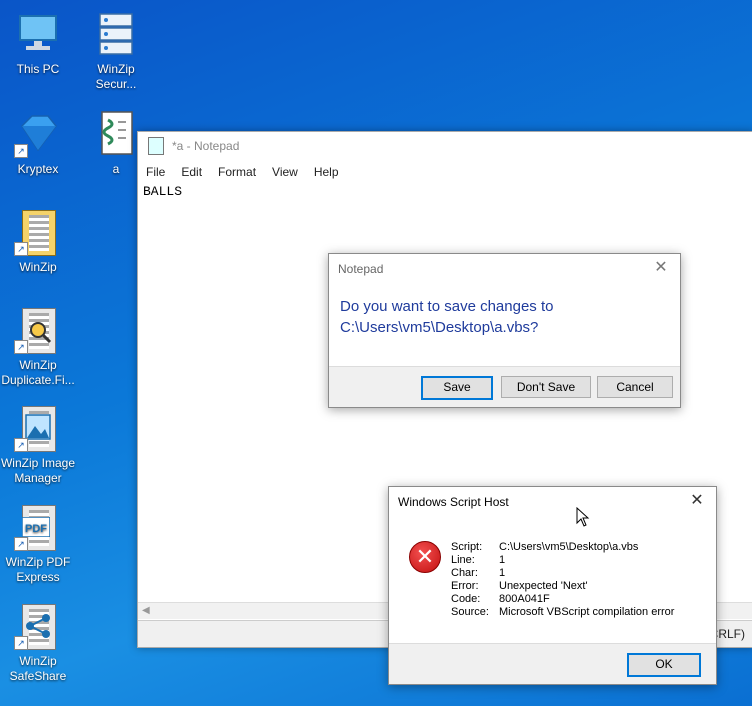  I want to click on save-dialog-title: Notepad, so click(361, 269).